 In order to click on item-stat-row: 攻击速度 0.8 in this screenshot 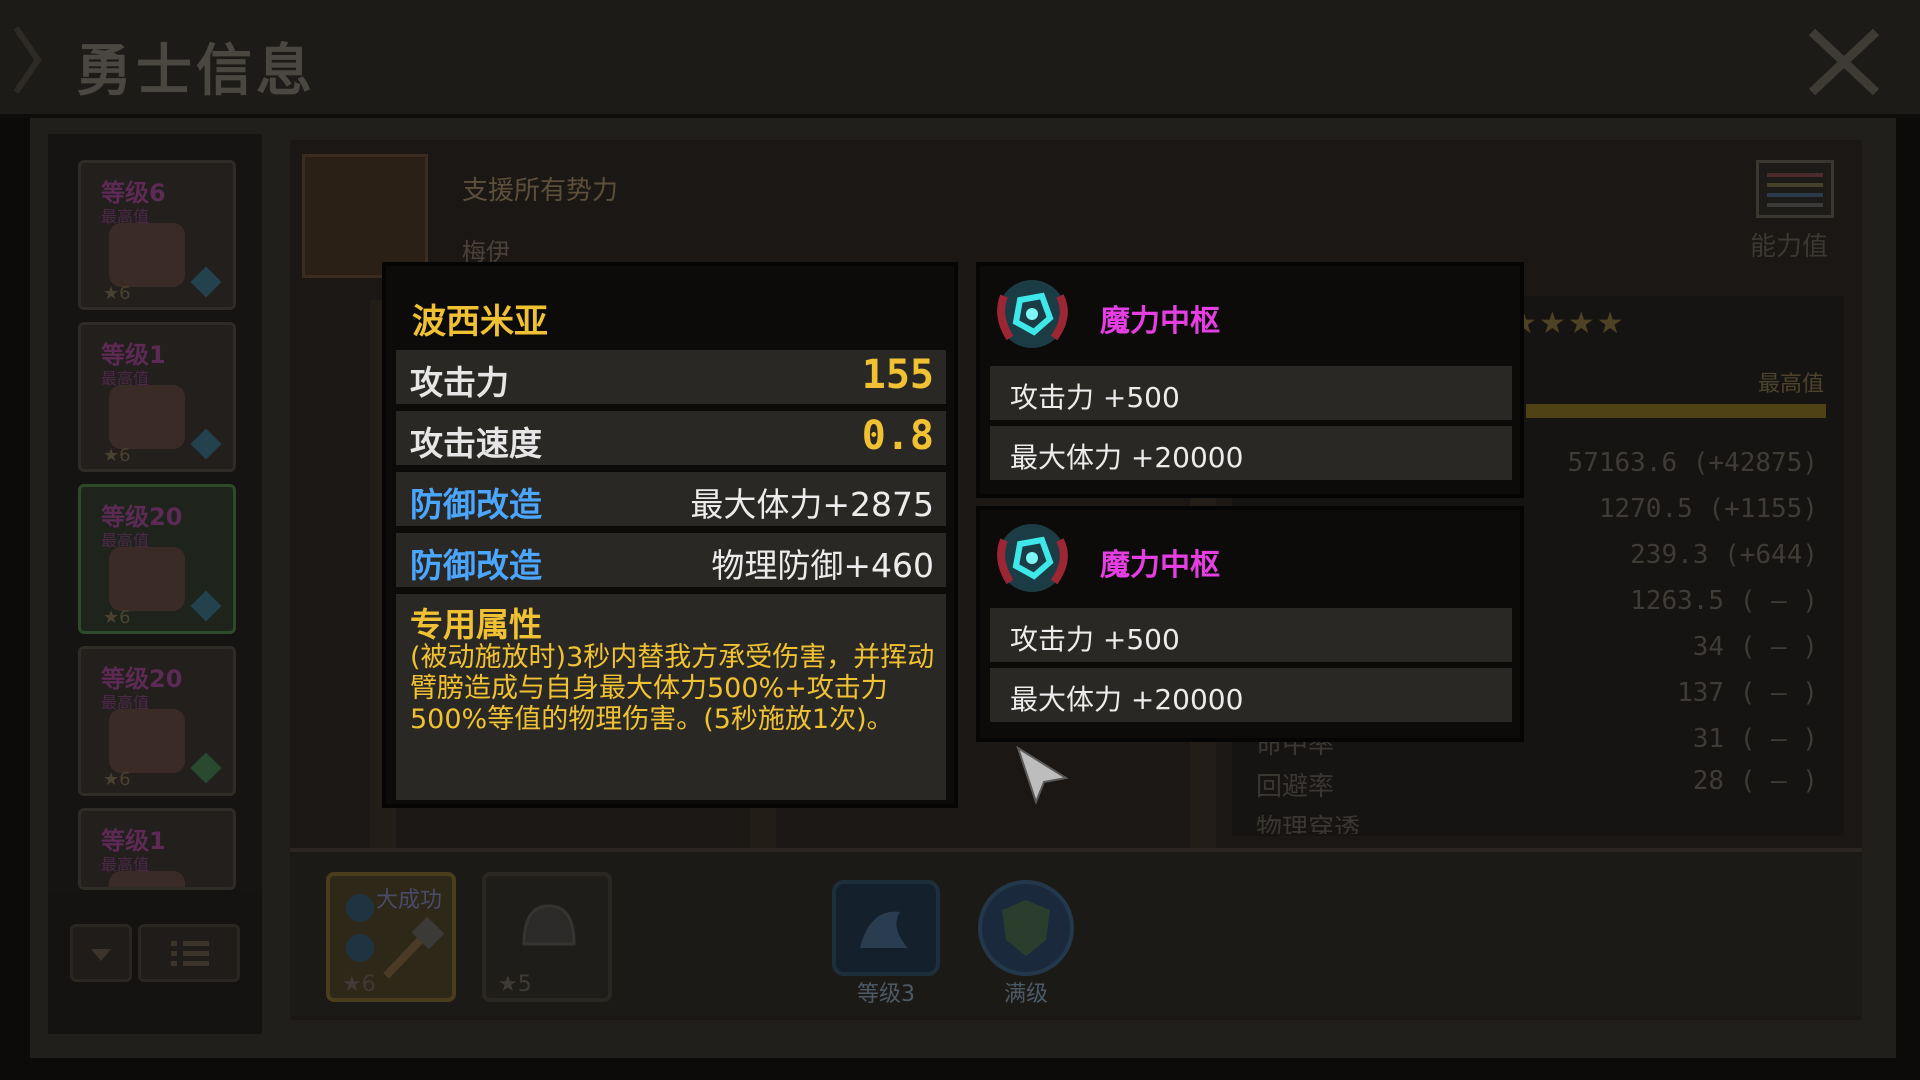, I will do `click(671, 438)`.